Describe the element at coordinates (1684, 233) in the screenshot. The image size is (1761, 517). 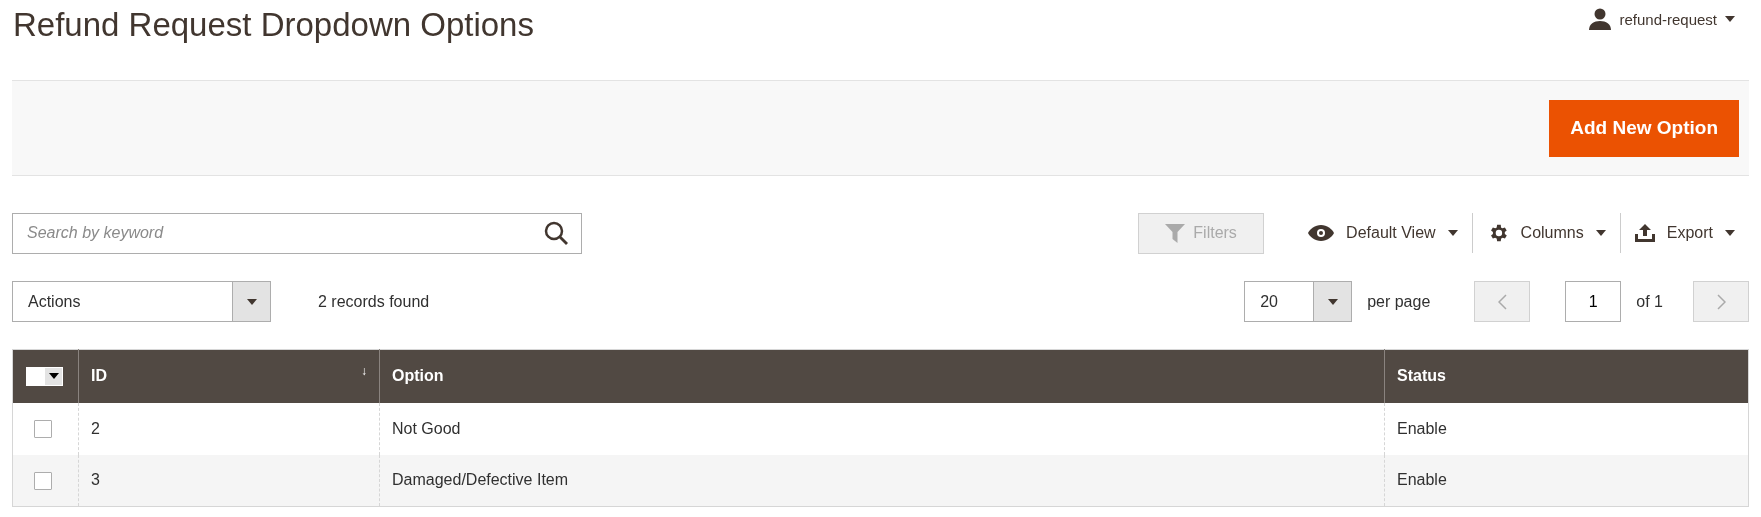
I see `export-dropdown: Export` at that location.